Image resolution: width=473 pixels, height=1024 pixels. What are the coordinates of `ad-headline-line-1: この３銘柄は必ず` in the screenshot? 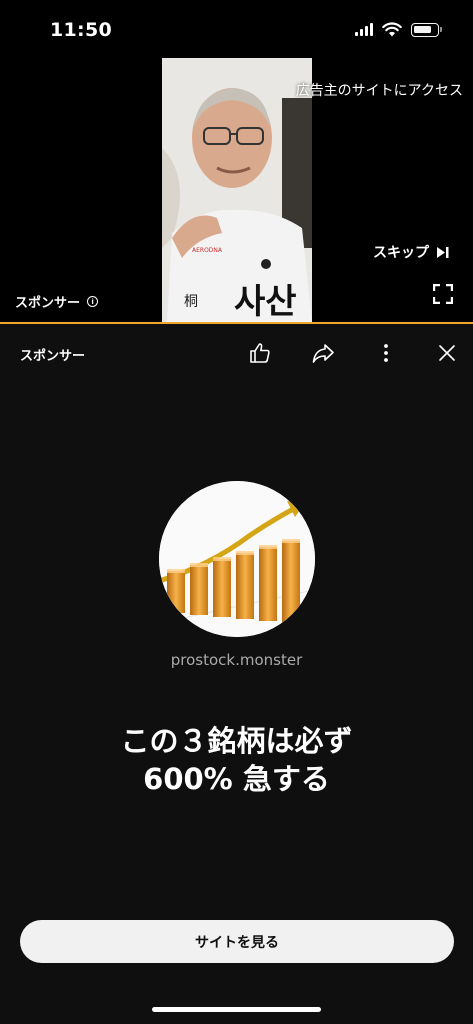 It's located at (236, 741).